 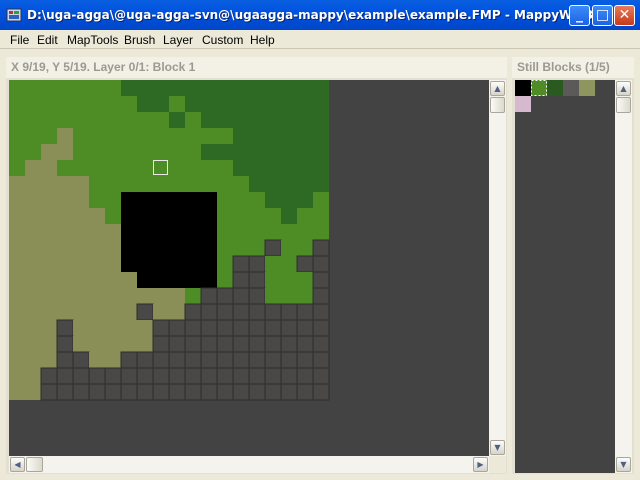 What do you see at coordinates (222, 40) in the screenshot?
I see `menu-custom: Custom` at bounding box center [222, 40].